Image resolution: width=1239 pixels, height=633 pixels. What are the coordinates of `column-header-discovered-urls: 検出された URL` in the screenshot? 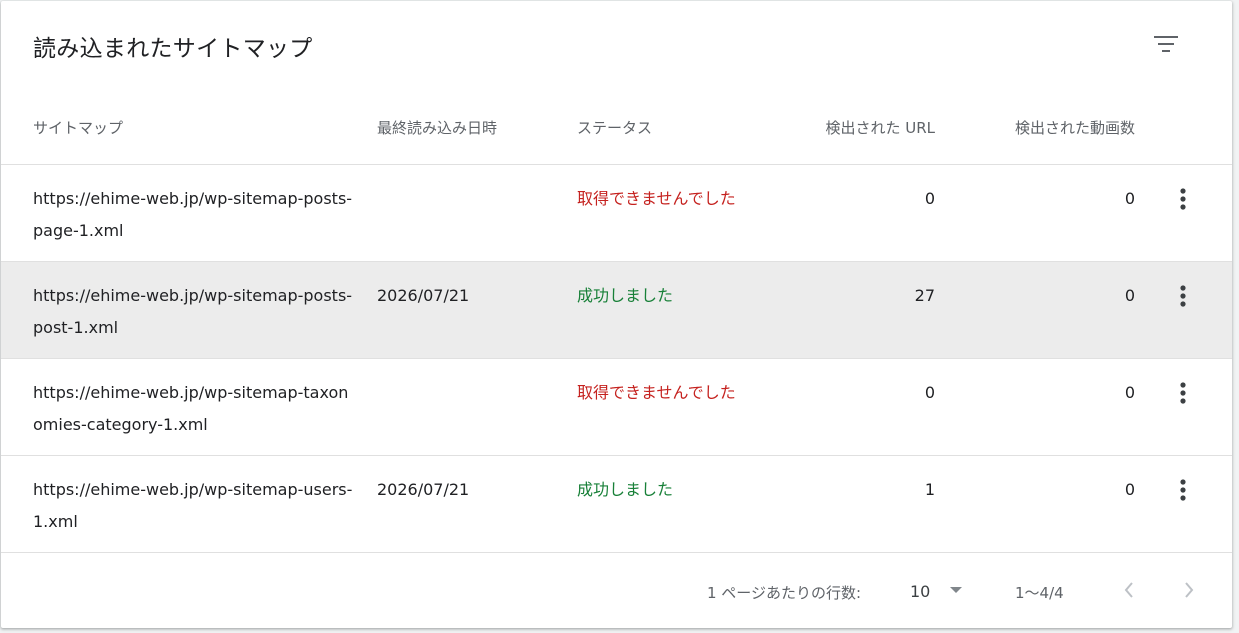 It's located at (880, 127).